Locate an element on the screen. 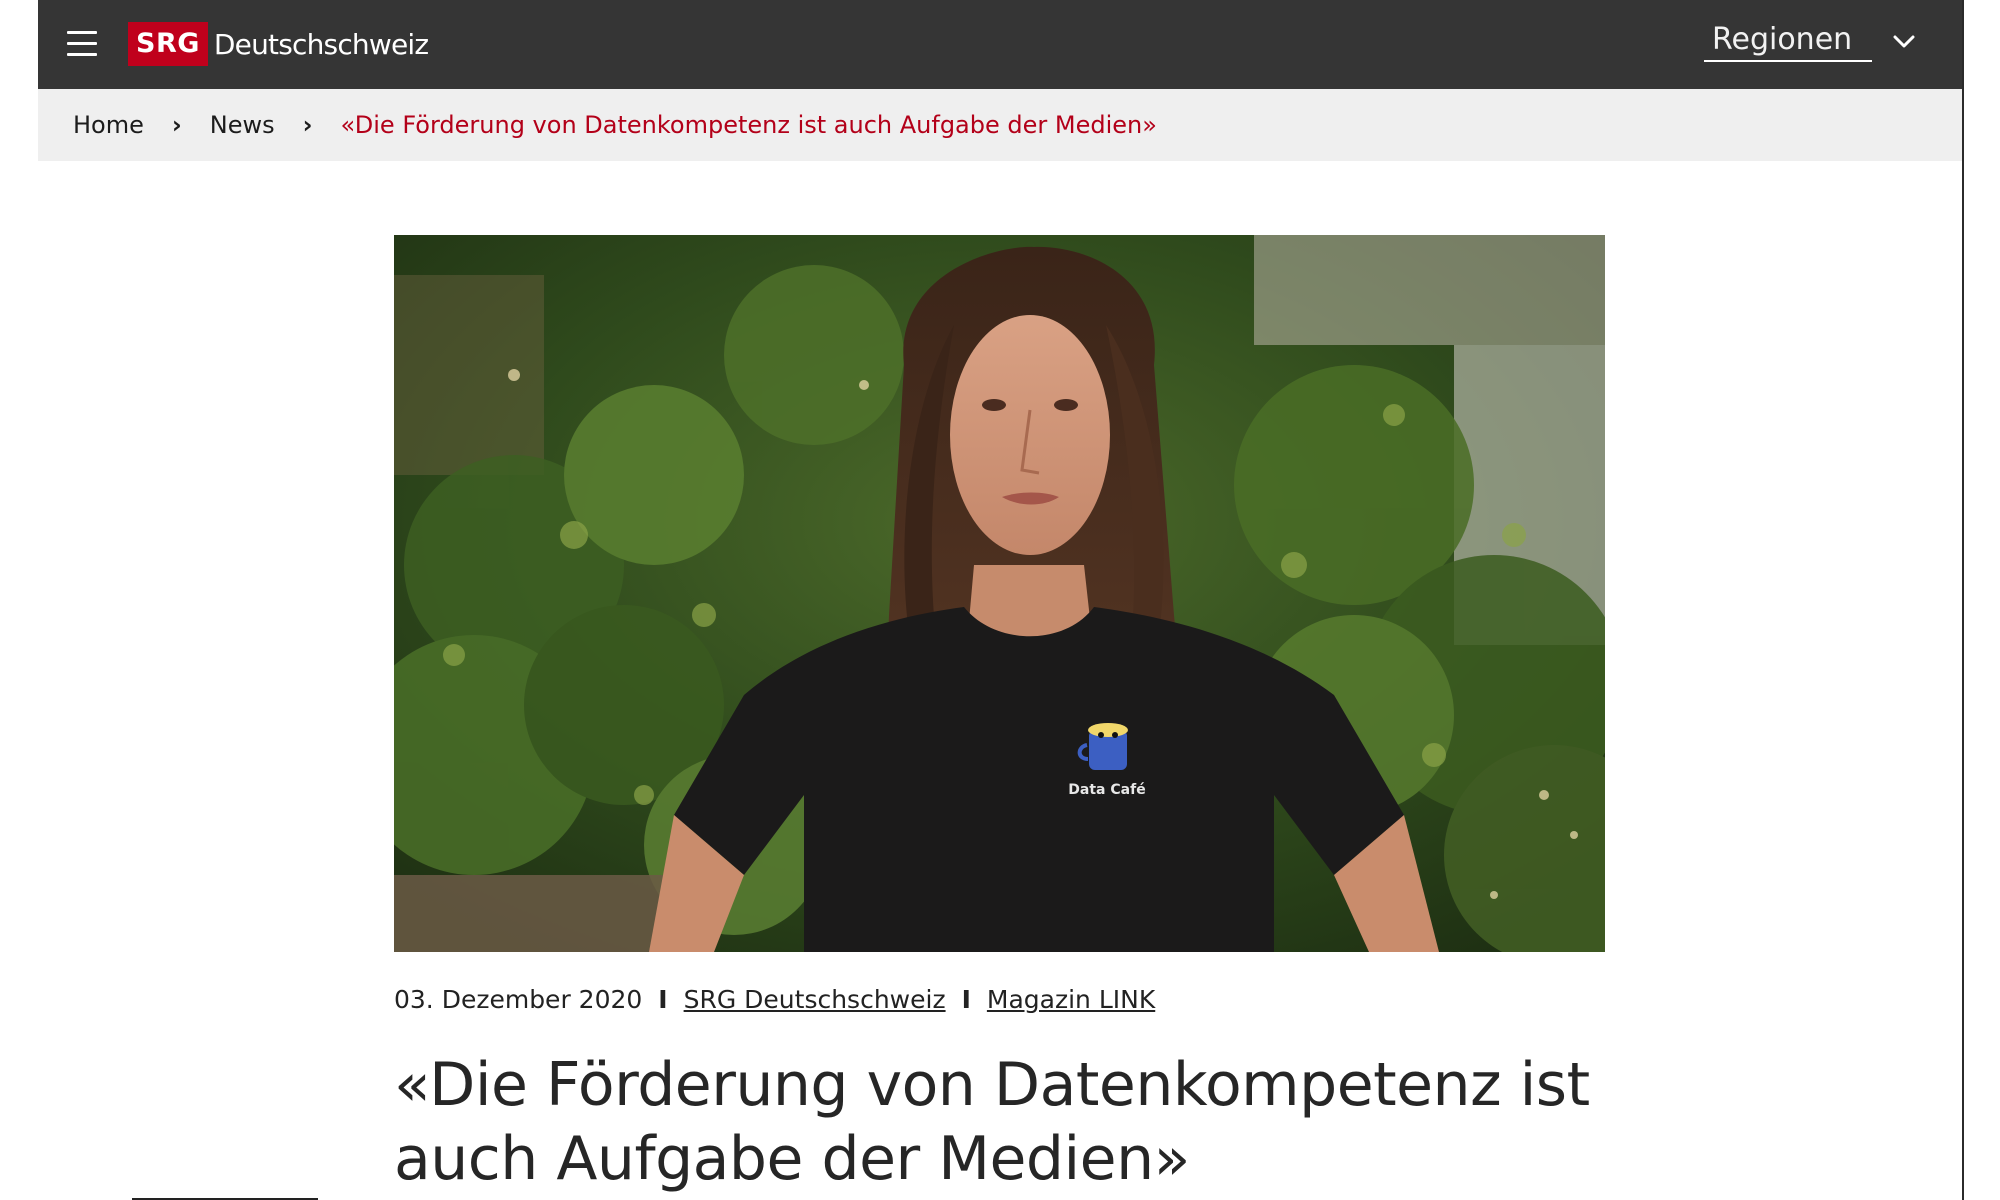  chevron-down-icon is located at coordinates (1904, 41).